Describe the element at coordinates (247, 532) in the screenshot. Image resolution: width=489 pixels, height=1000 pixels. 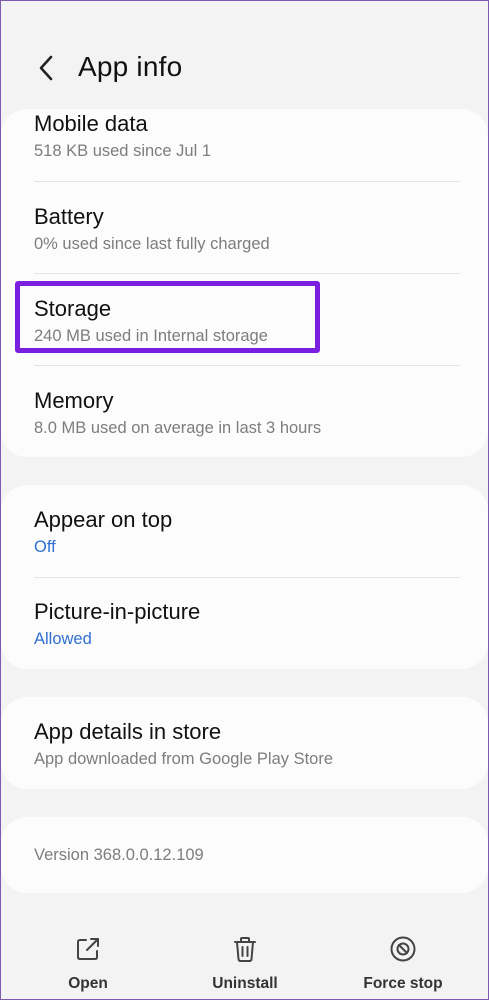
I see `appear-on-top-item: Appear on top Off` at that location.